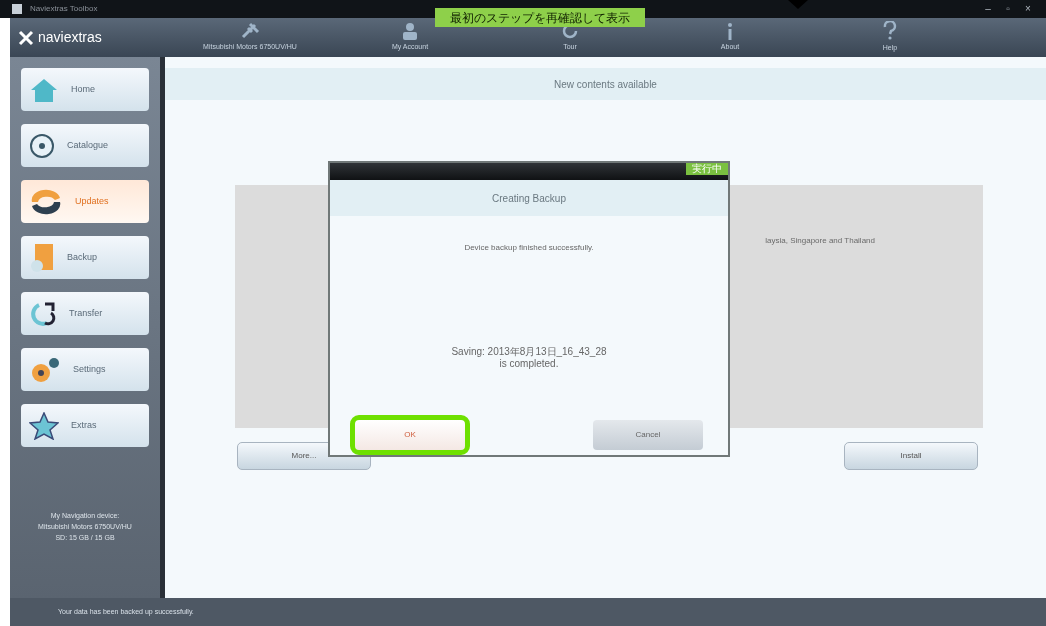  Describe the element at coordinates (43, 313) in the screenshot. I see `transfer-arrow-icon` at that location.